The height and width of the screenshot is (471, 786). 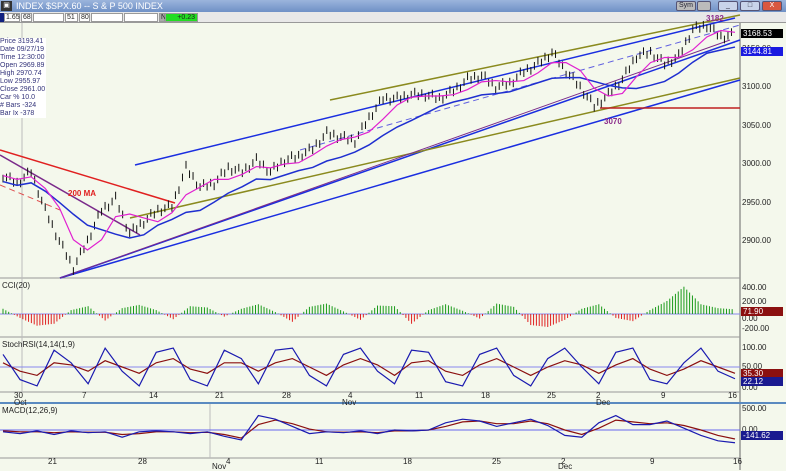 I want to click on ma-annotation: 200 MA, so click(x=82, y=193).